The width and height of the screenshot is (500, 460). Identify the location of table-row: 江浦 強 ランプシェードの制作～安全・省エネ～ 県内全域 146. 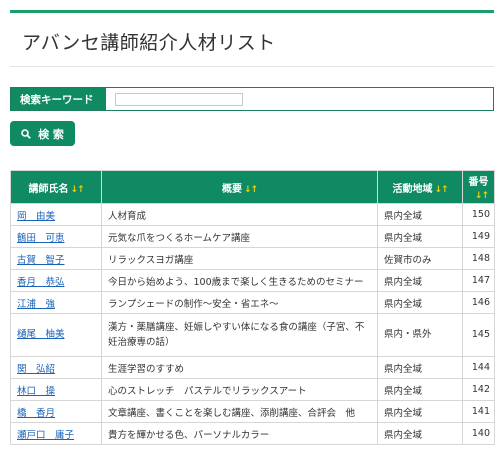
(252, 302).